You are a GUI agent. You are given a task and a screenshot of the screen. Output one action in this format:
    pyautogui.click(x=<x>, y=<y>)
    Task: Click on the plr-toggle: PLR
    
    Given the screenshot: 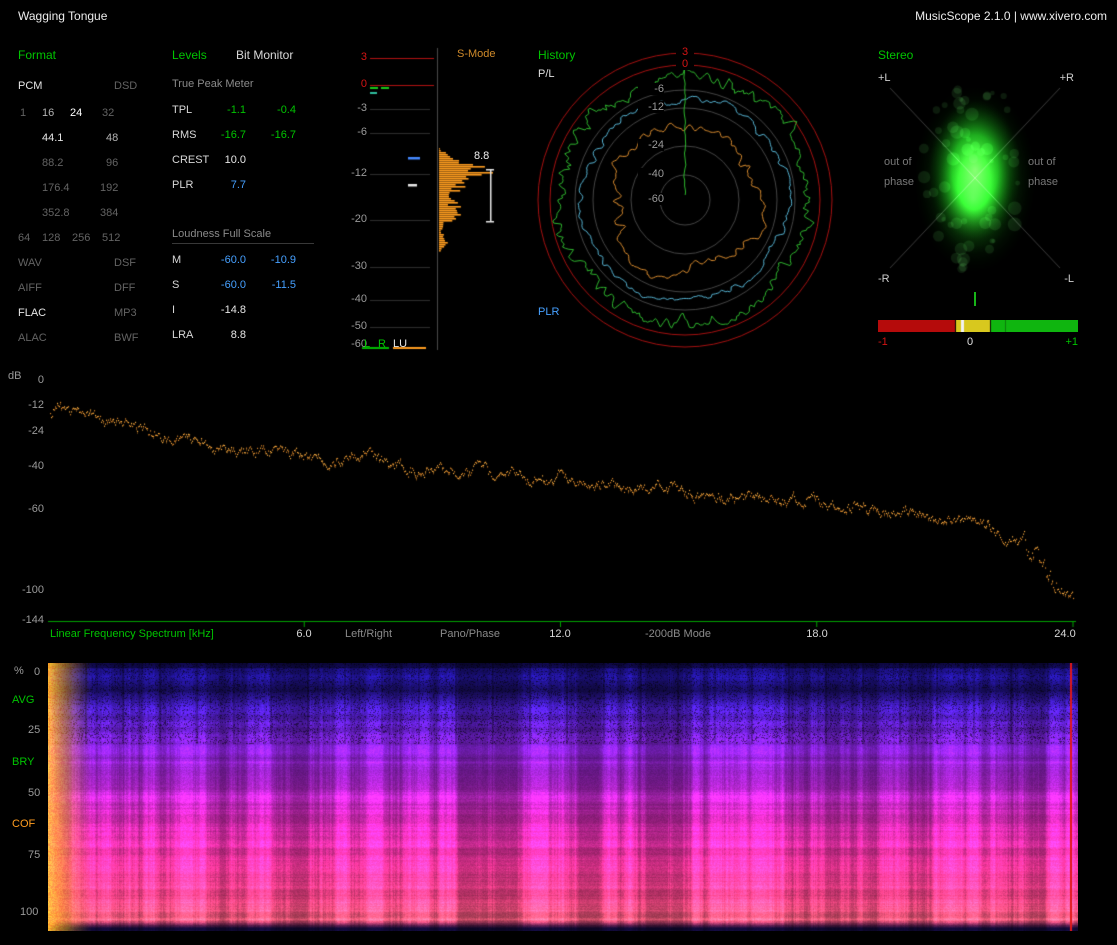 What is the action you would take?
    pyautogui.click(x=548, y=312)
    